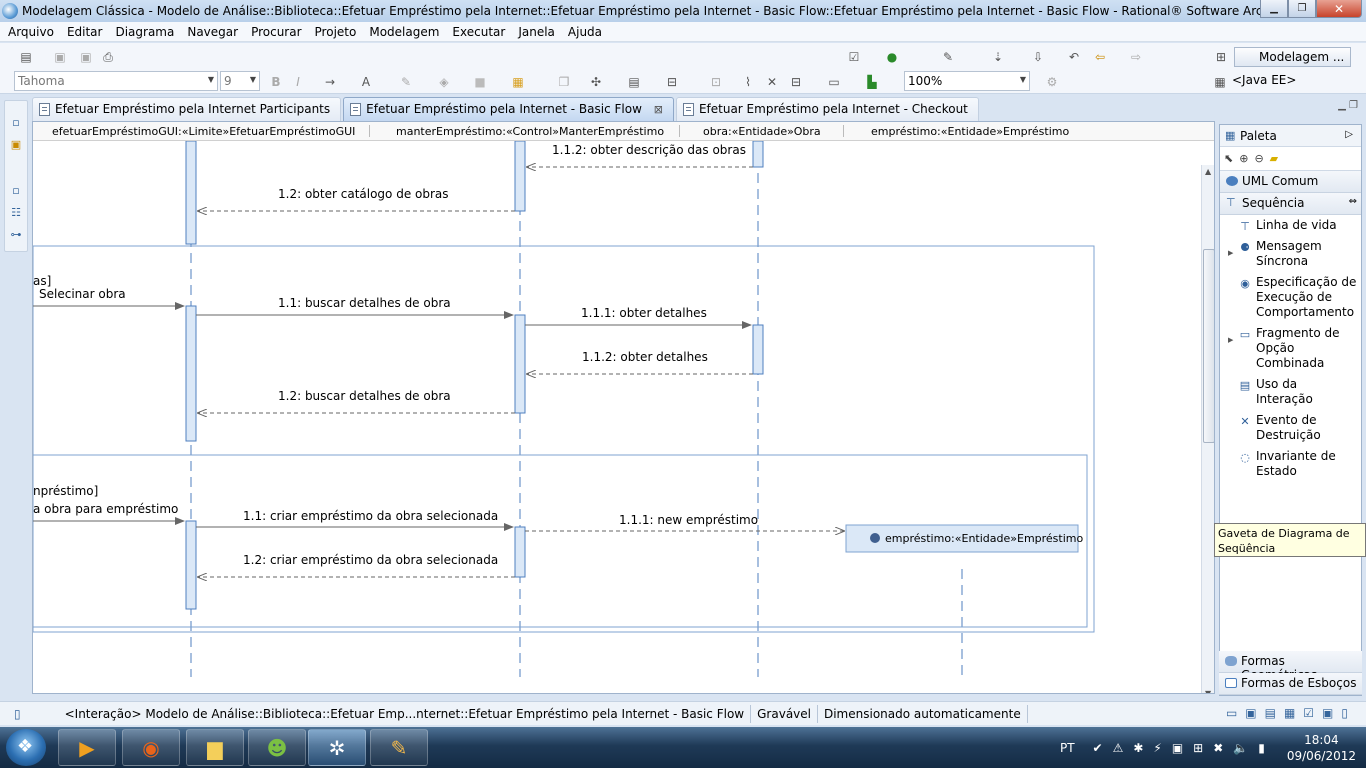  I want to click on arrange-icon: ▤, so click(634, 82).